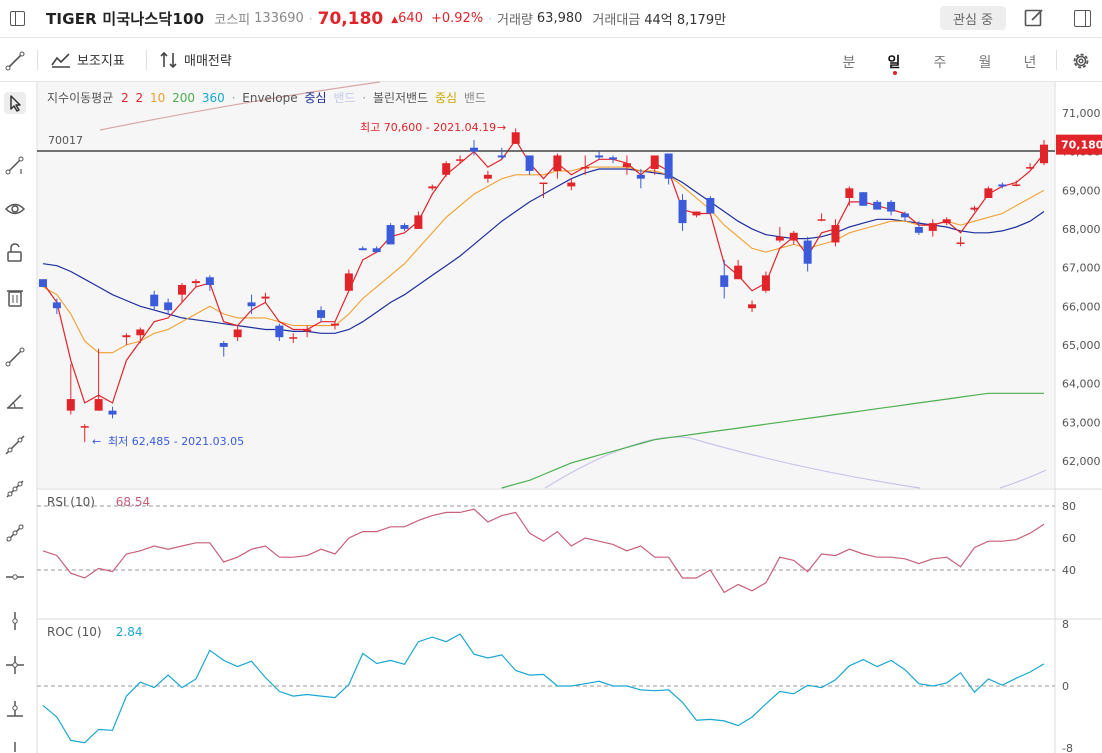 The height and width of the screenshot is (753, 1102). Describe the element at coordinates (1081, 306) in the screenshot. I see `price-axis-tick: 66,000` at that location.